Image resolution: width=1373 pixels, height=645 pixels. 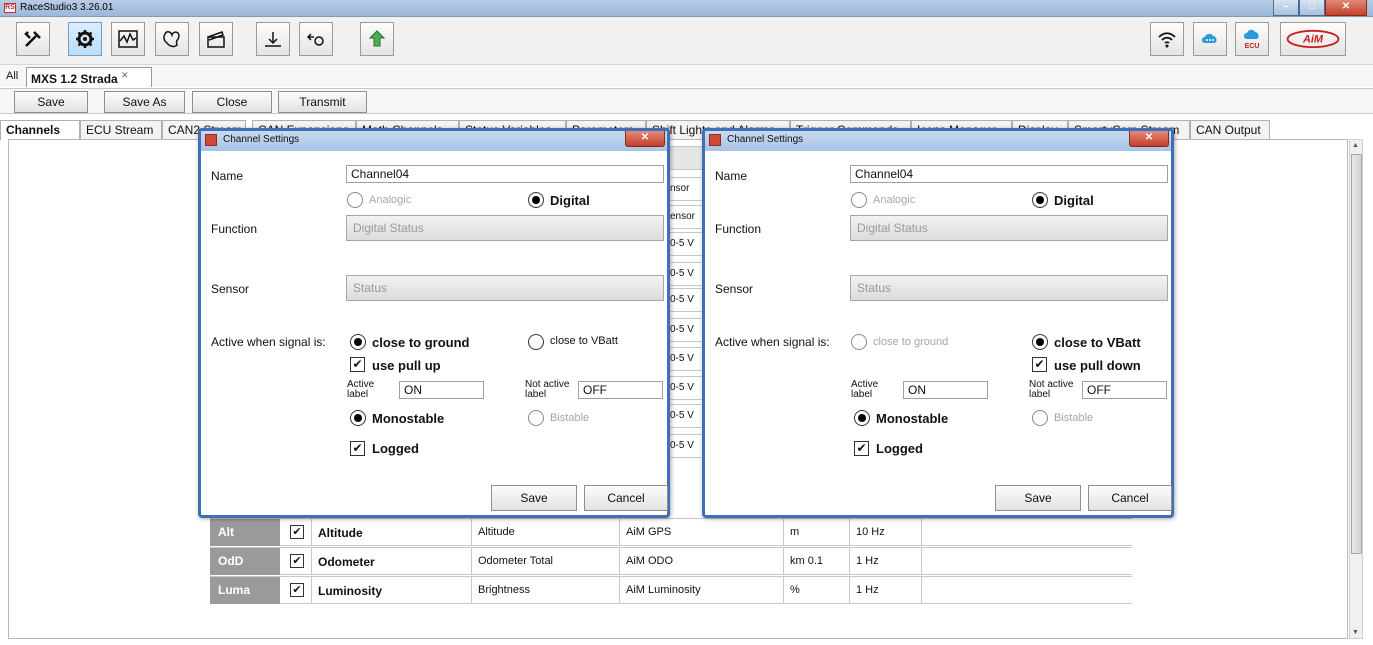 I want to click on config-tab-close-icon: ✕, so click(x=125, y=75).